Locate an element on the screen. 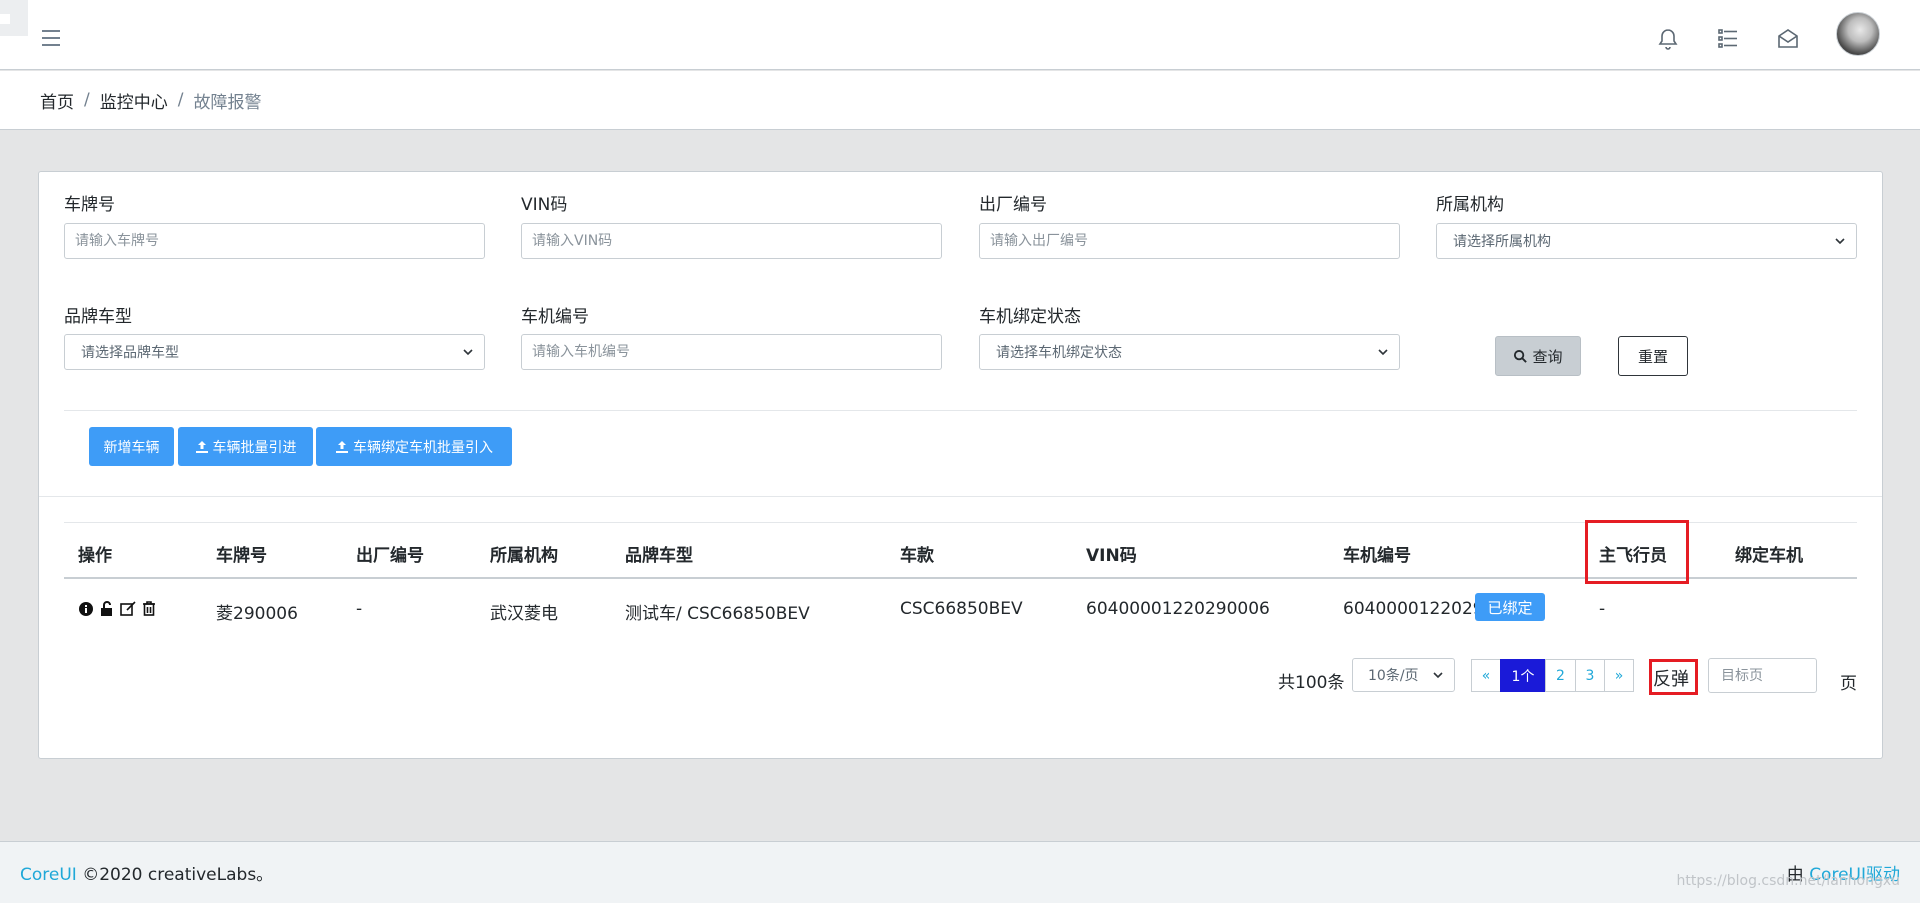 The width and height of the screenshot is (1920, 903). add-vehicle-button-label: 新增车辆 is located at coordinates (131, 447).